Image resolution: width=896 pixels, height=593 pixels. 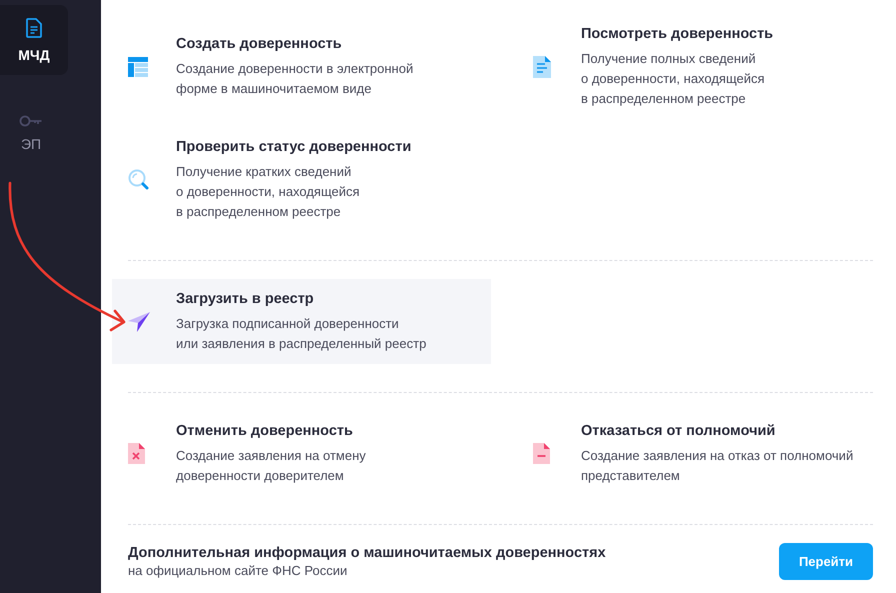 I want to click on item-description: Загрузка подписанной доверенности или заявления в распределенный реестр, so click(x=301, y=334).